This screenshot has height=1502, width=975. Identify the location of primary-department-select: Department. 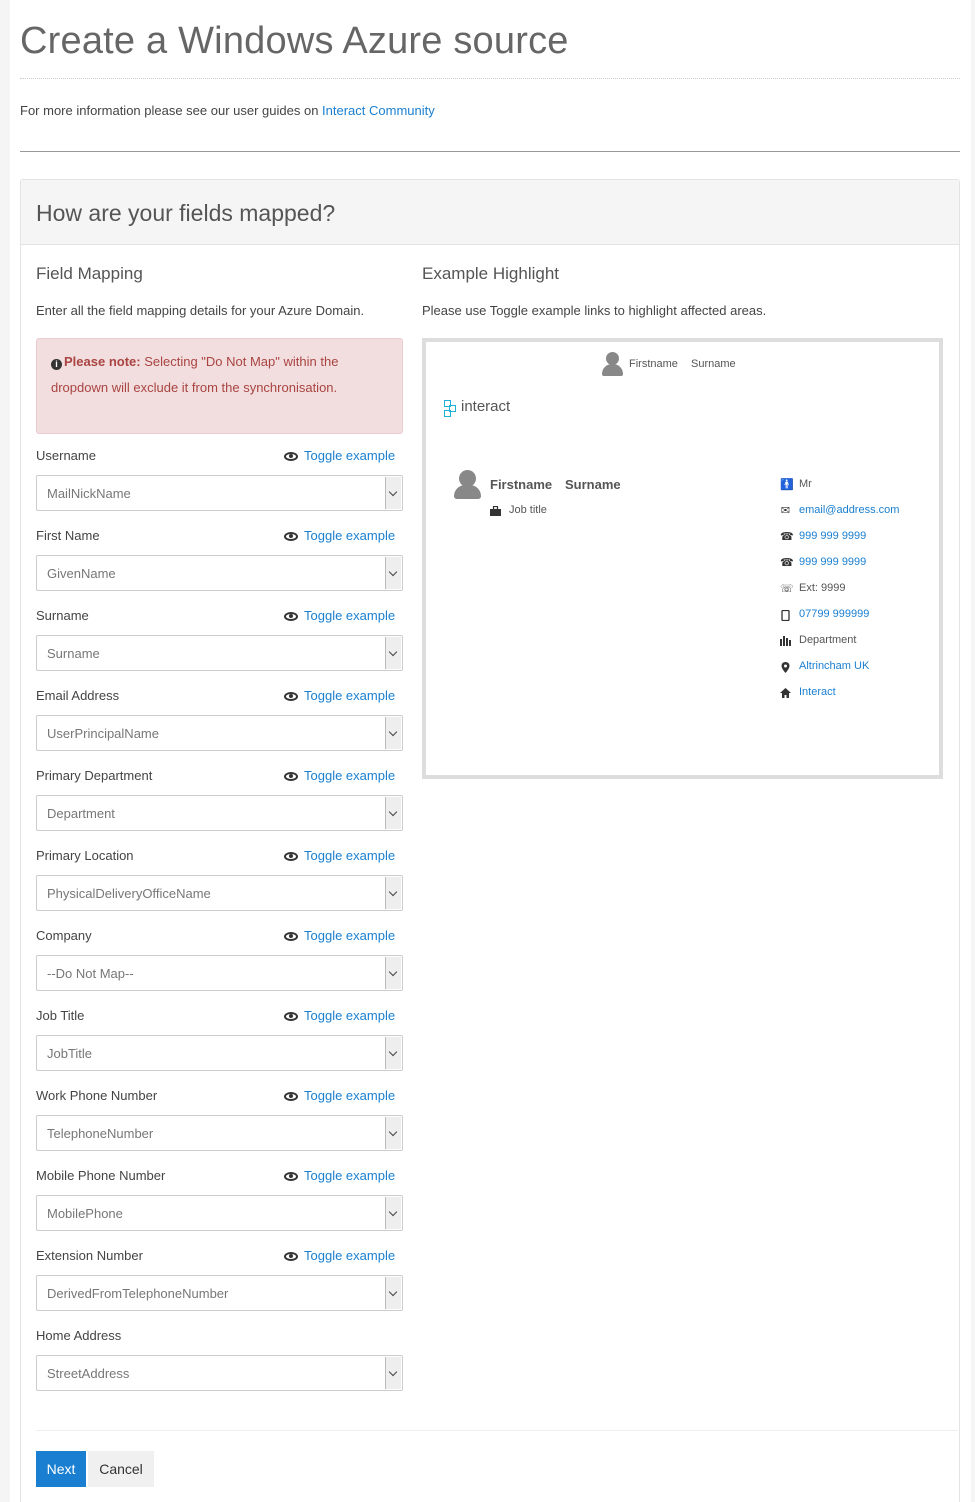
(219, 813).